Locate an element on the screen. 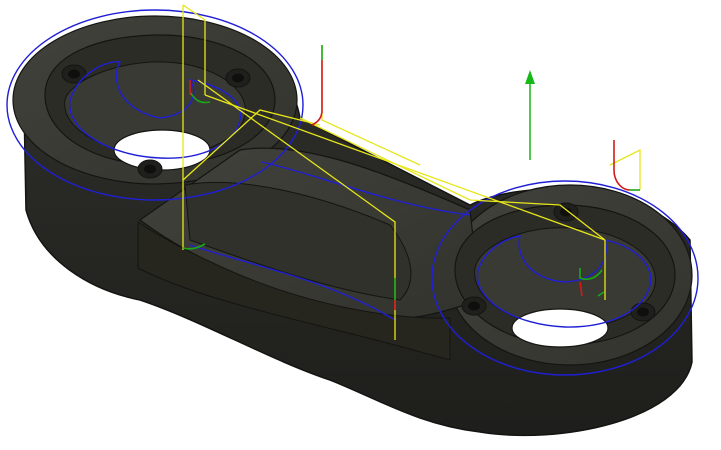  right-center-hole is located at coordinates (560, 328).